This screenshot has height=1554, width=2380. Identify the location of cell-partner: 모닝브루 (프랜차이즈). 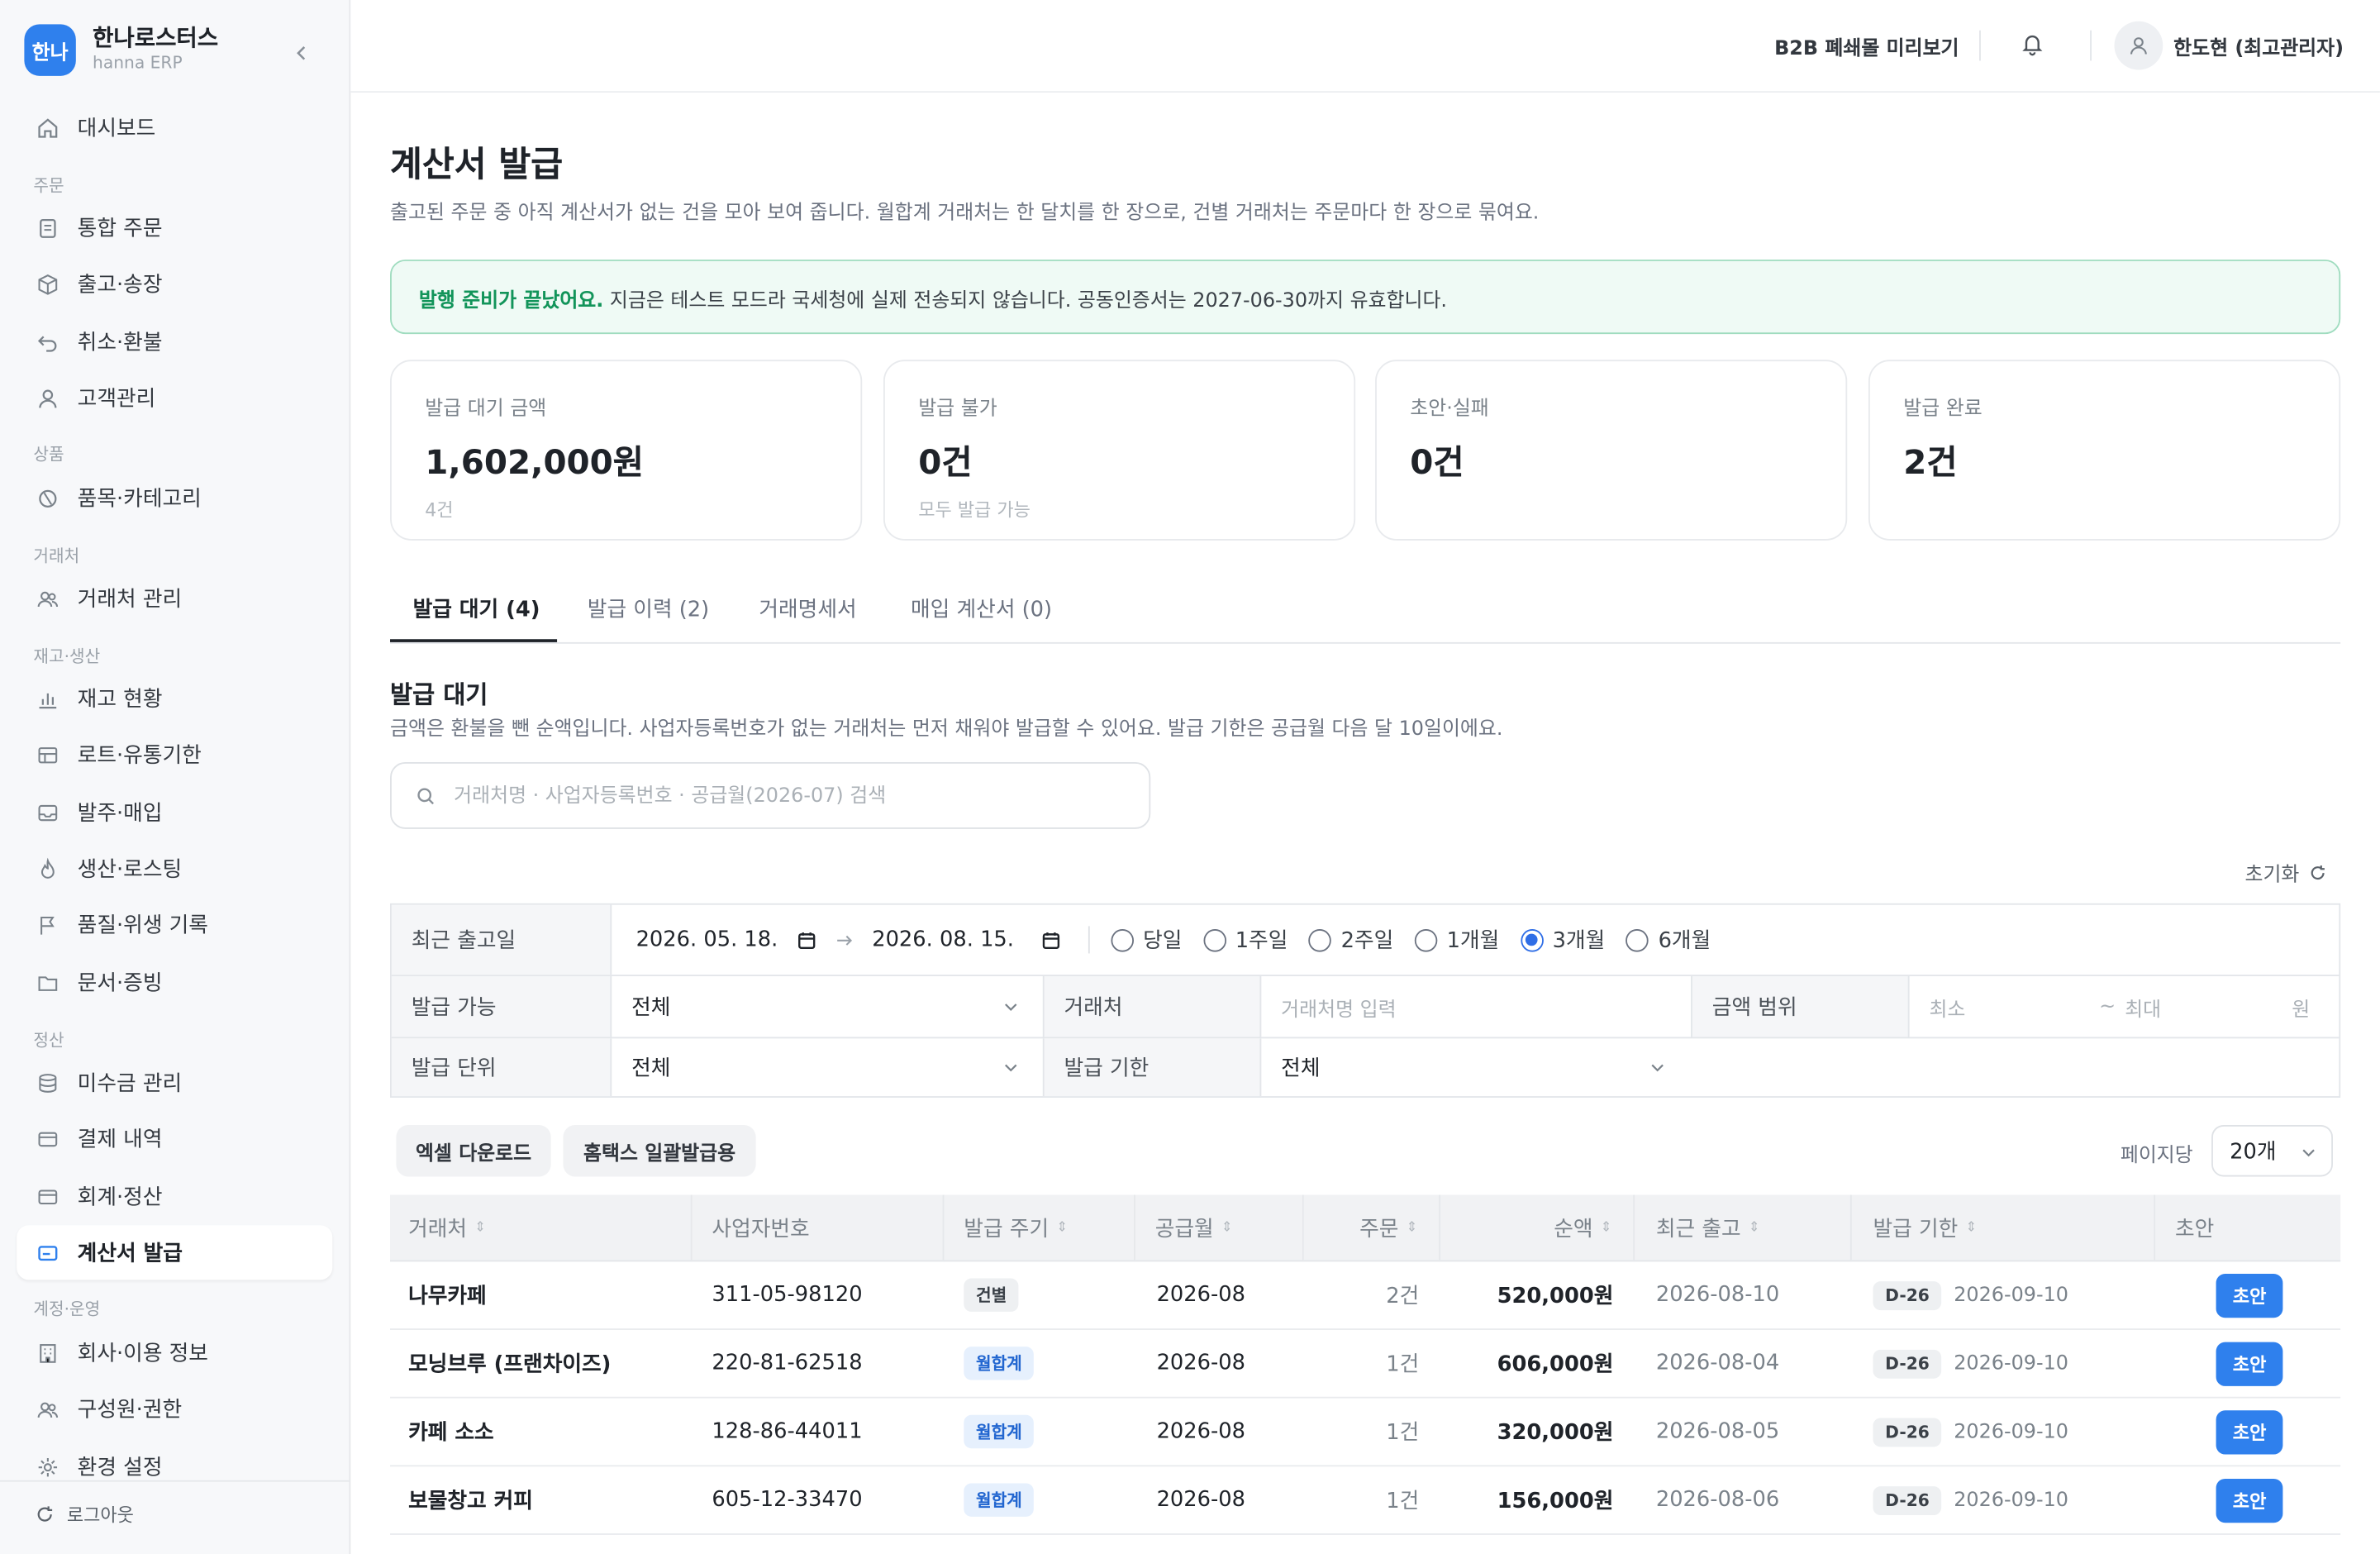
(510, 1364).